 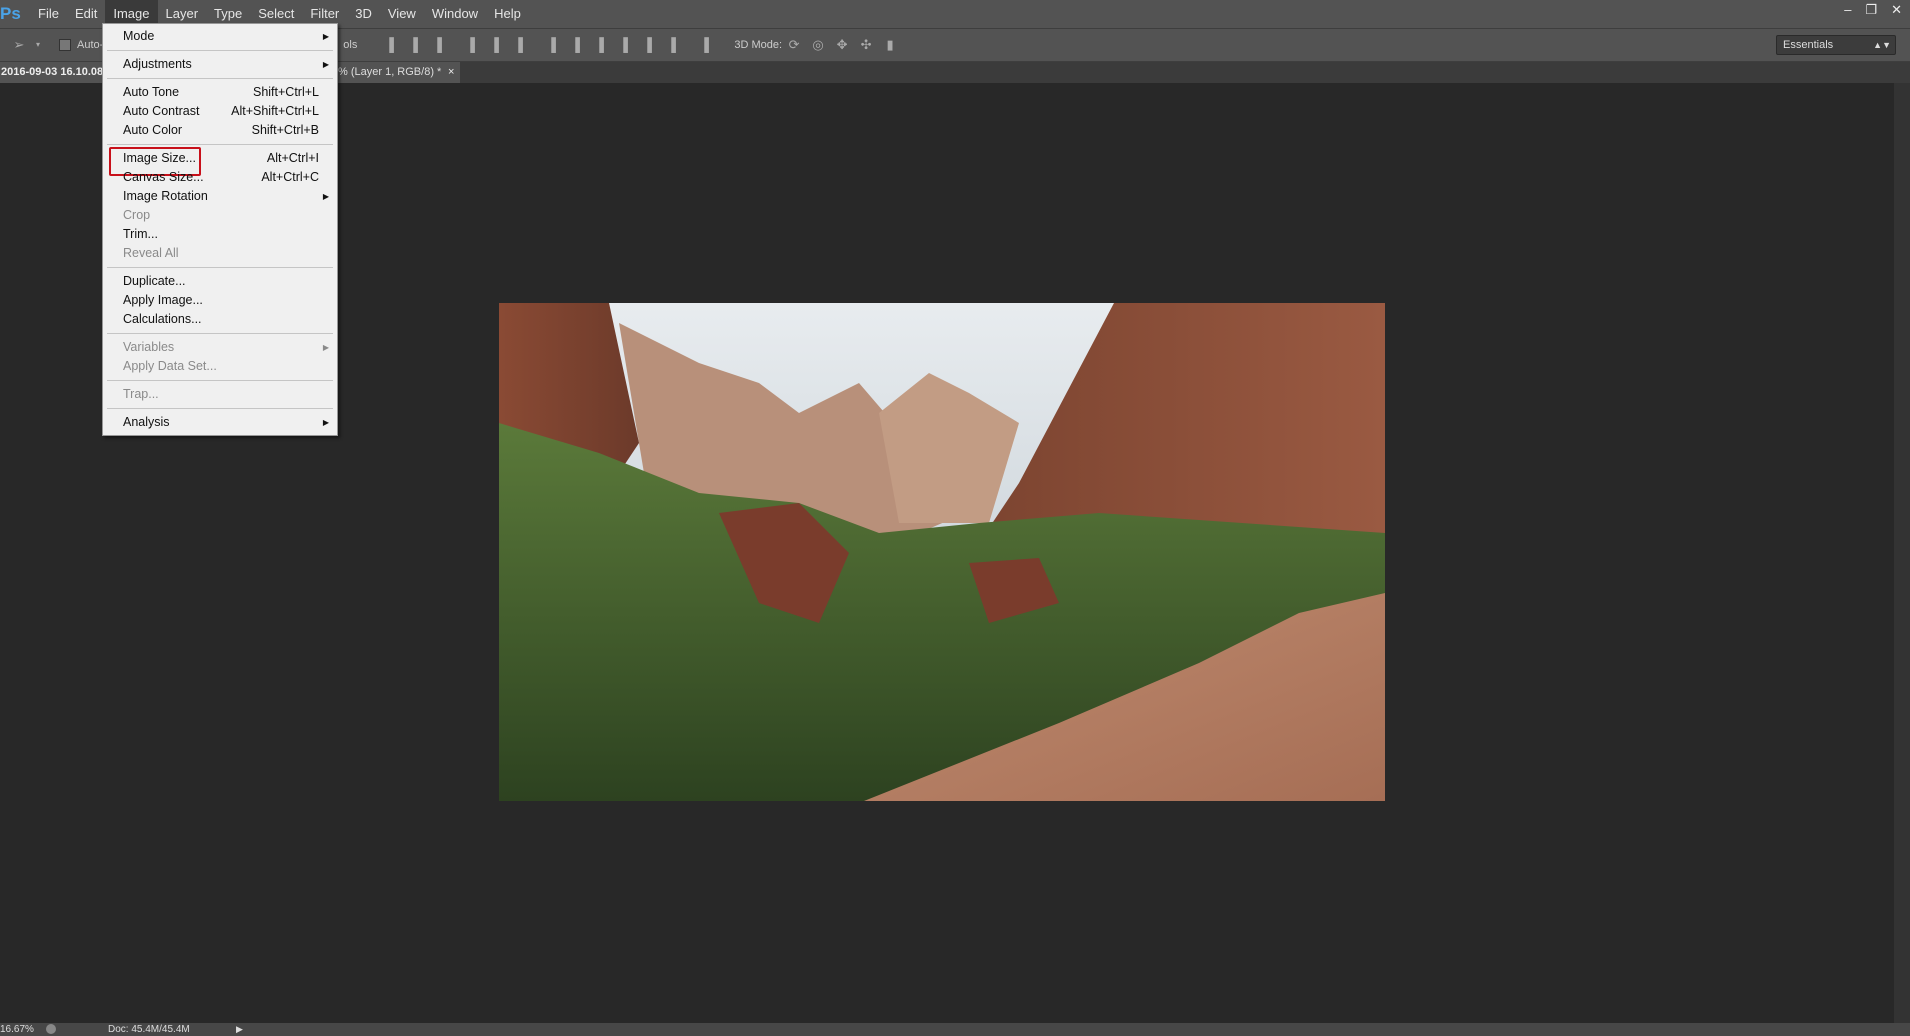 I want to click on select-arrows-icon: ▲▼, so click(x=1882, y=45).